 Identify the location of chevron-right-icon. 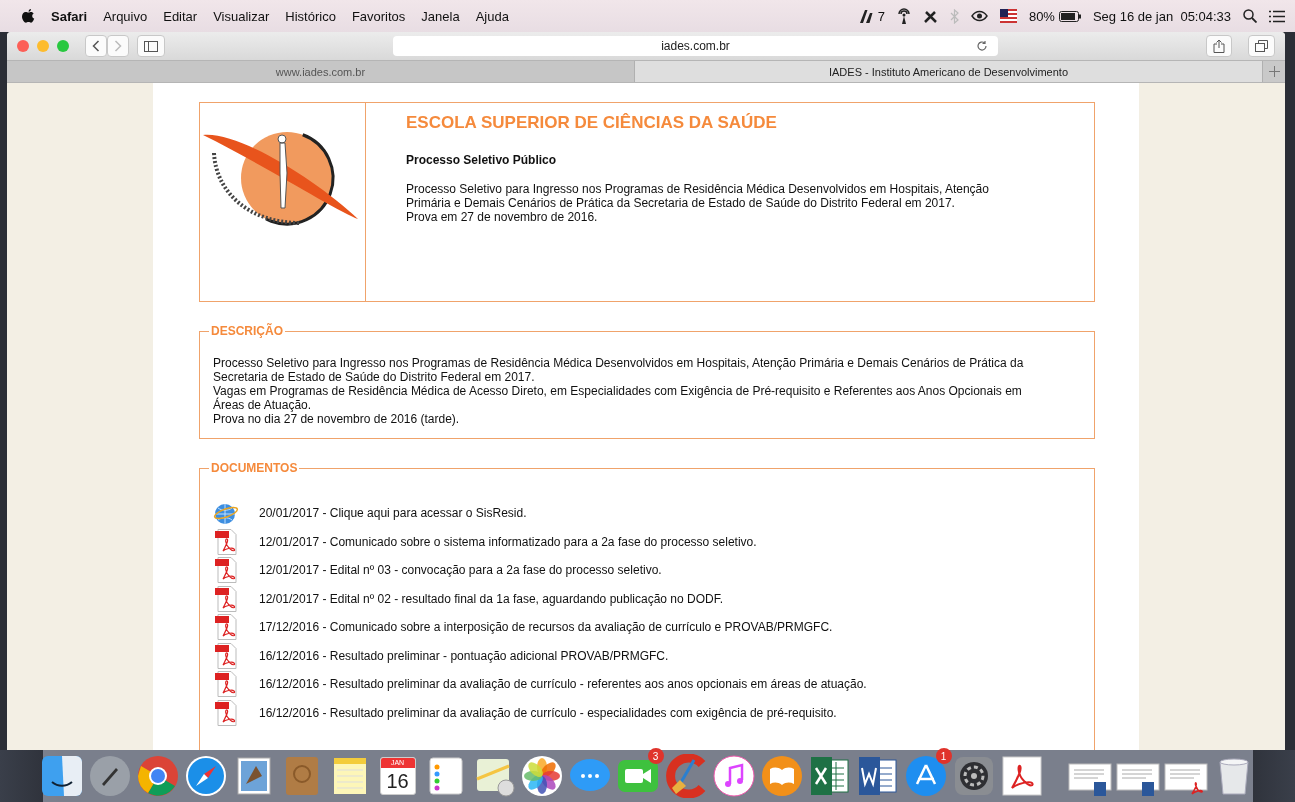
(118, 46).